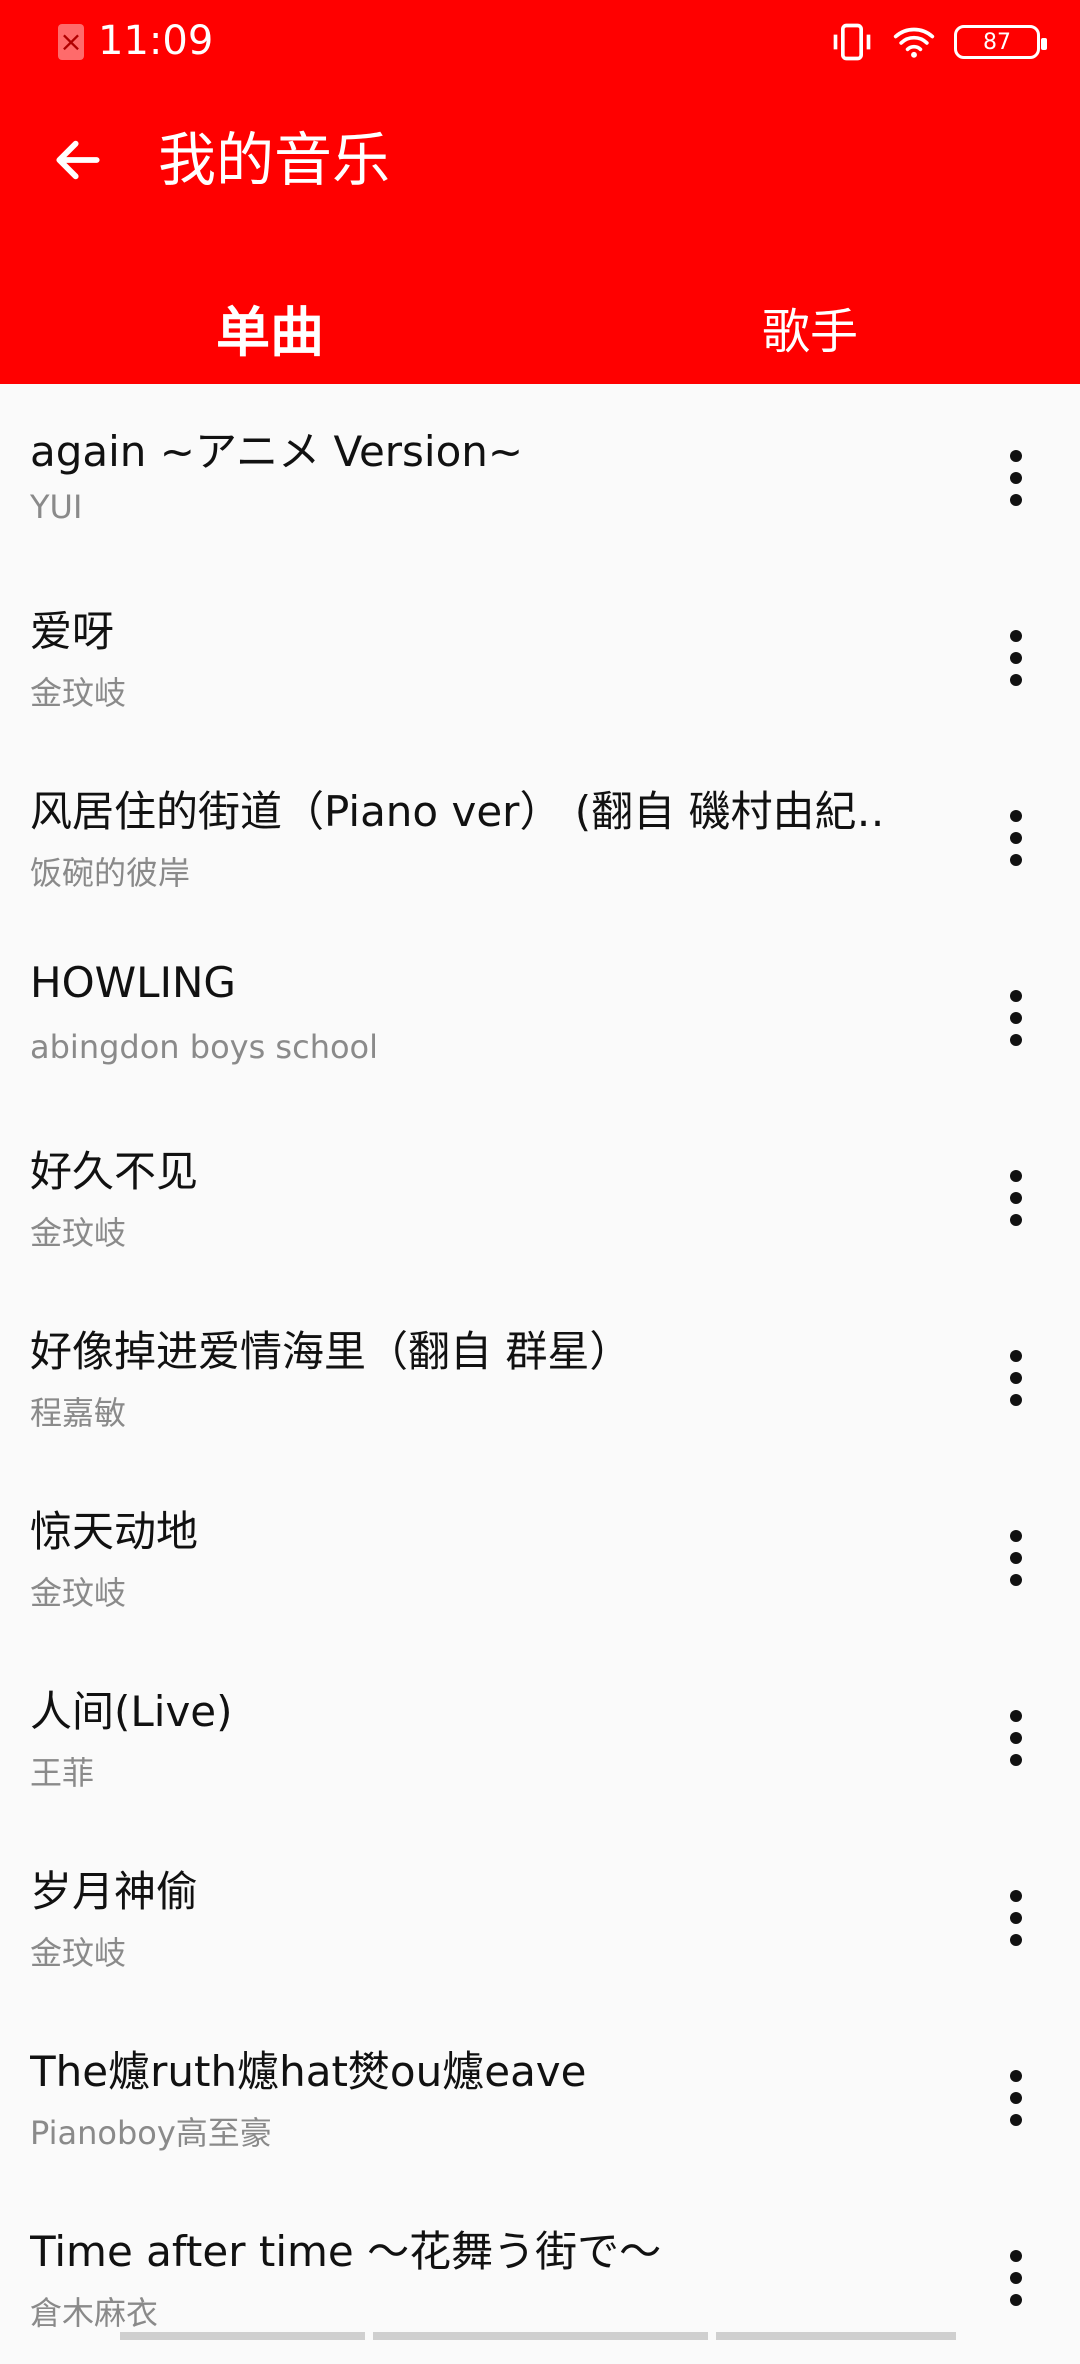 Image resolution: width=1080 pixels, height=2364 pixels. I want to click on song-title: HOWLING, so click(133, 982).